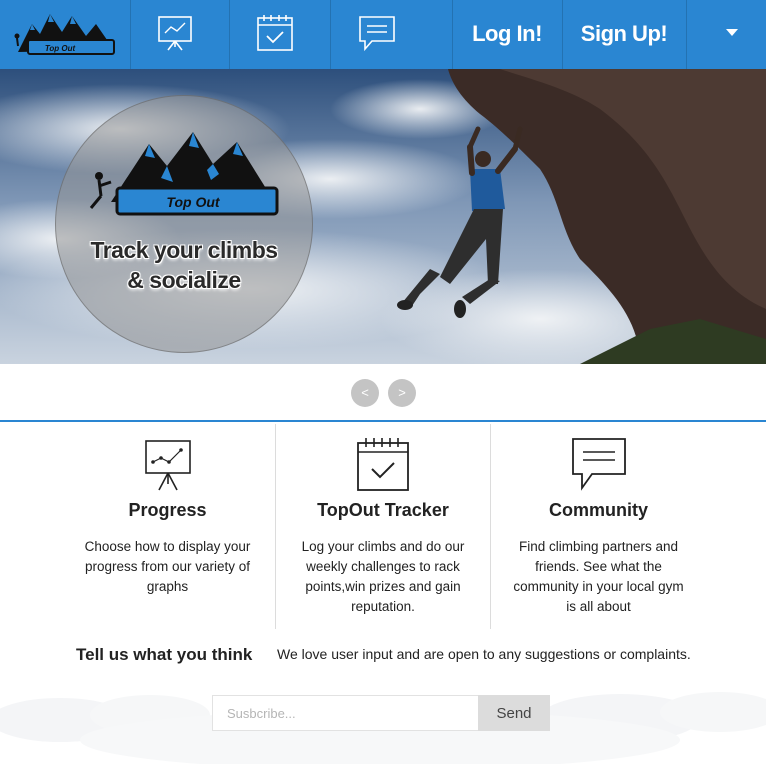 The height and width of the screenshot is (764, 766). What do you see at coordinates (164, 654) in the screenshot?
I see `feedback-title: Tell us what you think` at bounding box center [164, 654].